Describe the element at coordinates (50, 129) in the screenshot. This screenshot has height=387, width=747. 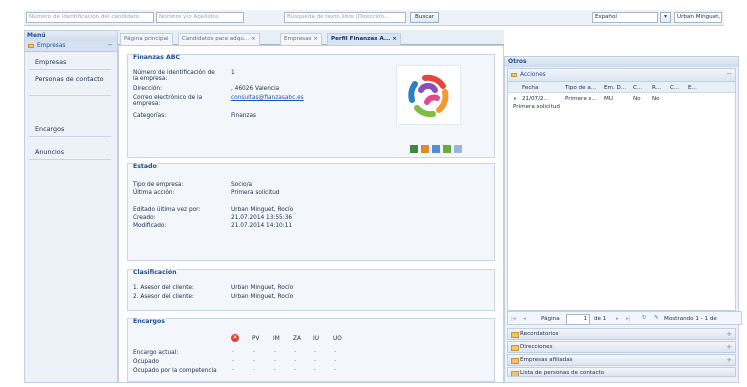
I see `sidebar-item-label: Encargos` at that location.